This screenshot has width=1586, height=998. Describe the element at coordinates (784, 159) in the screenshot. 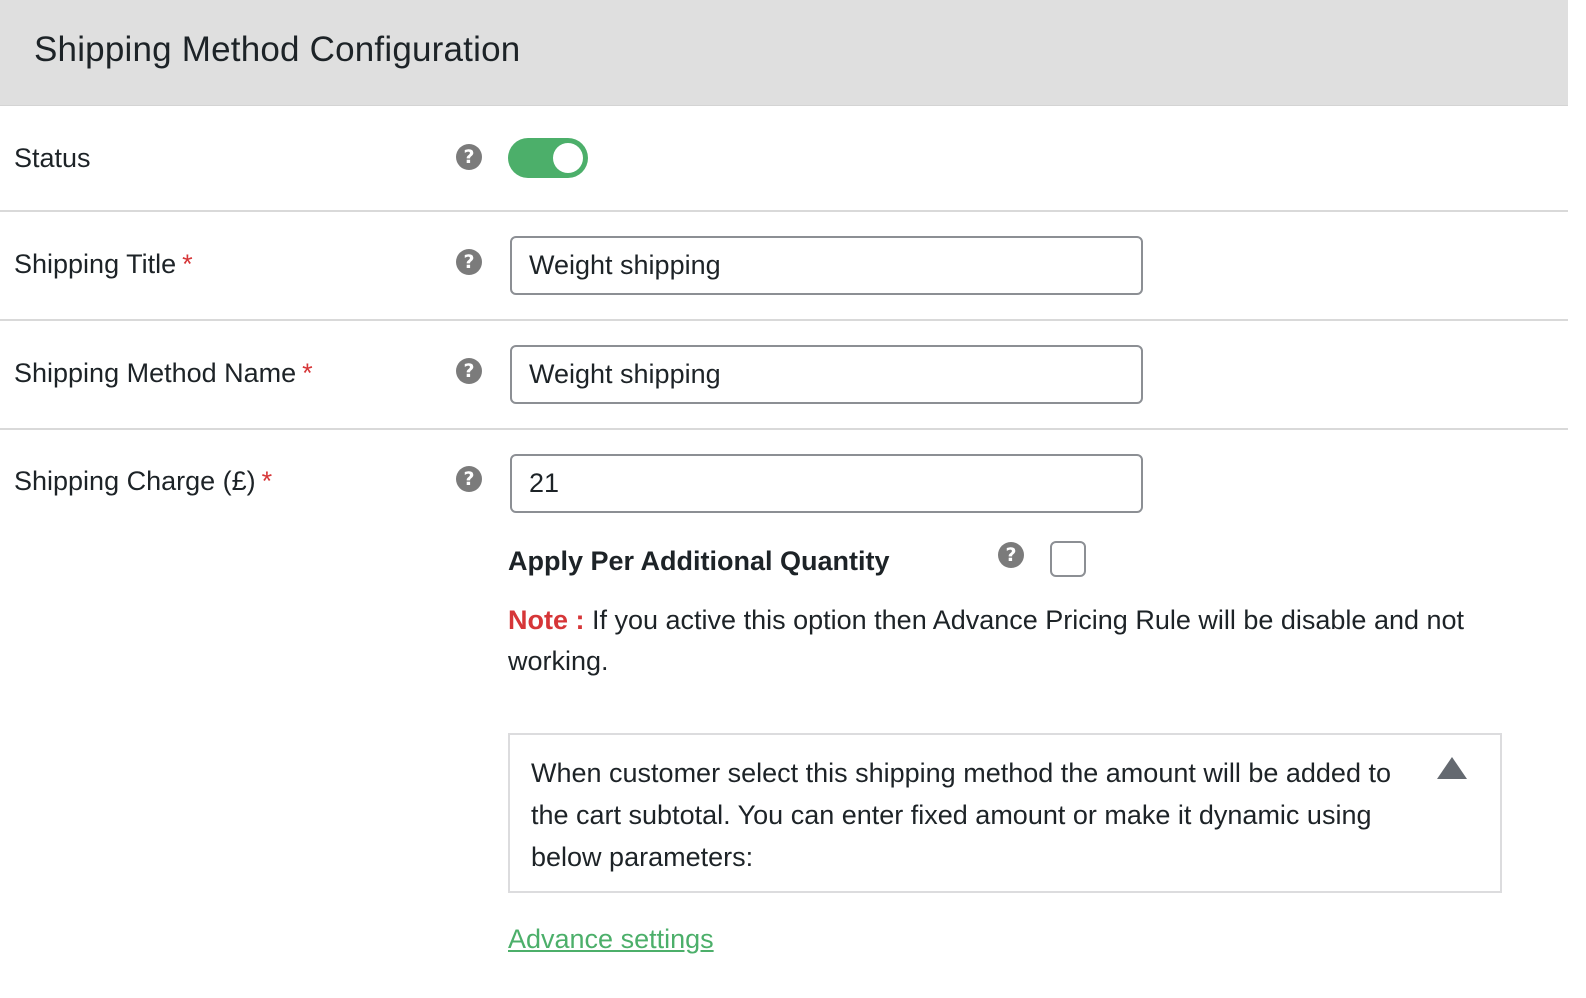

I see `status-row: Status` at that location.